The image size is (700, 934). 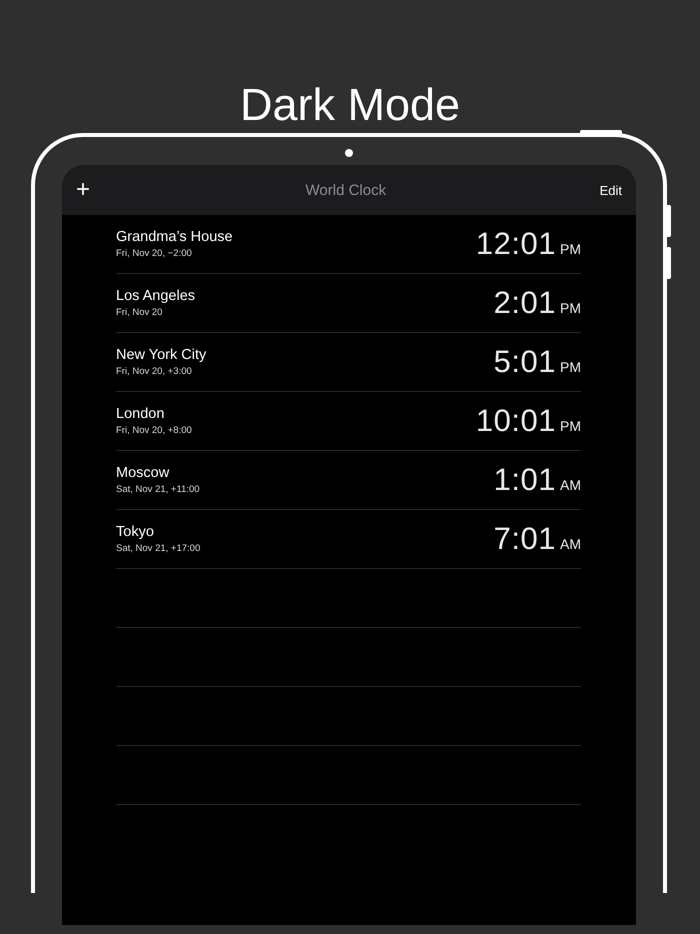 What do you see at coordinates (346, 190) in the screenshot?
I see `nav-title: World Clock` at bounding box center [346, 190].